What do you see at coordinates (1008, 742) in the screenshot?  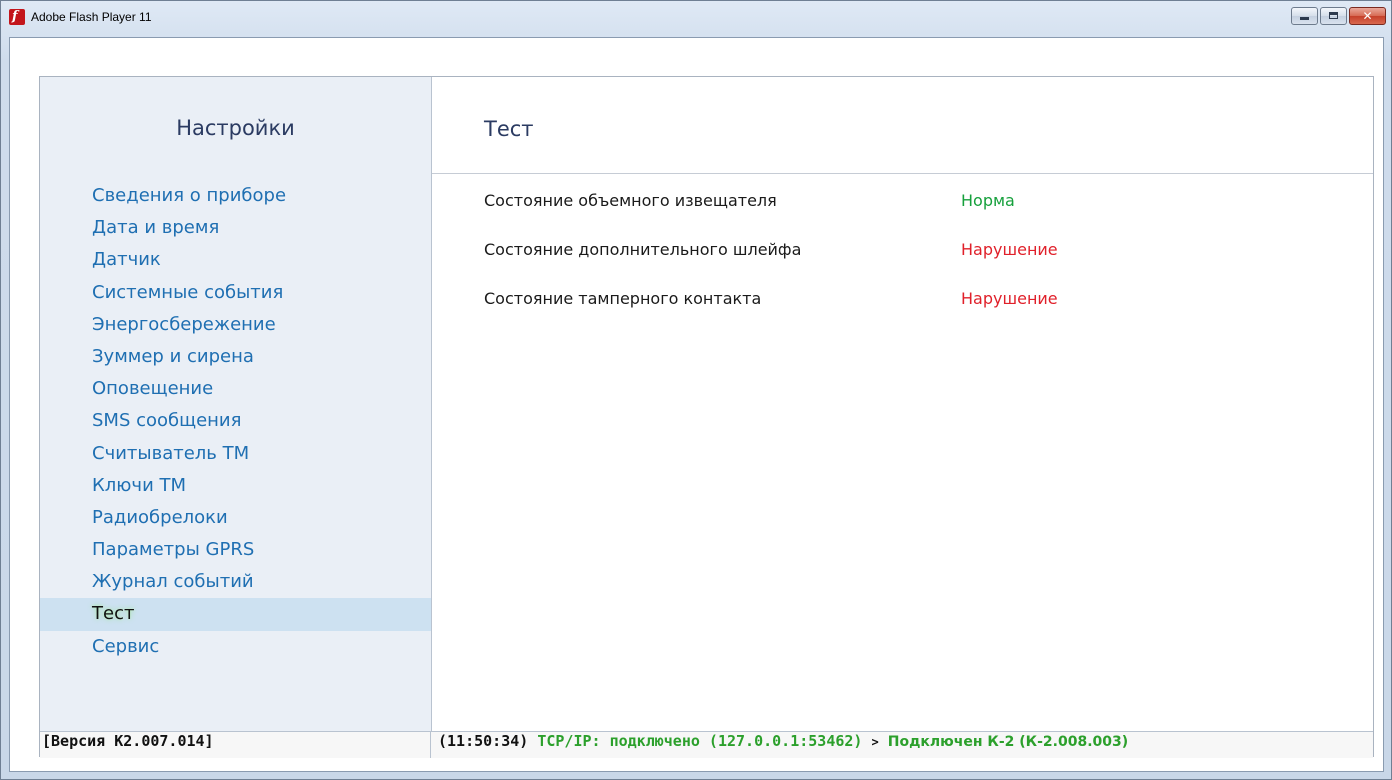 I see `device-status: Подключен К-2 (К-2.008.003)` at bounding box center [1008, 742].